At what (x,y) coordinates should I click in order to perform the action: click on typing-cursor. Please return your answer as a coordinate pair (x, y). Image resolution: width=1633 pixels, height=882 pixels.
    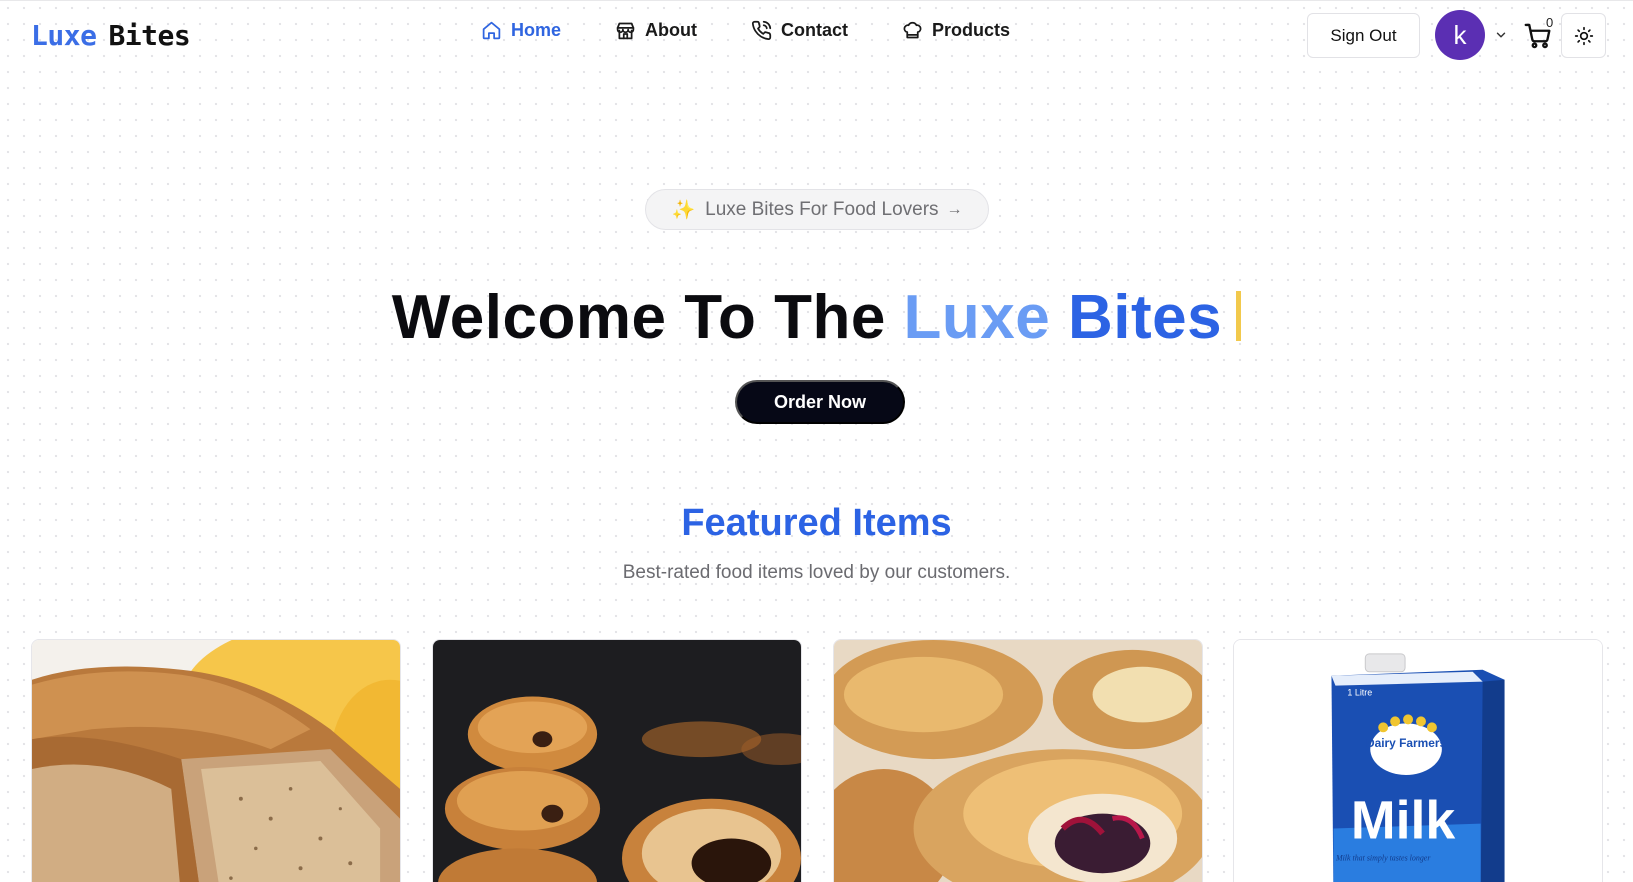
    Looking at the image, I should click on (1239, 315).